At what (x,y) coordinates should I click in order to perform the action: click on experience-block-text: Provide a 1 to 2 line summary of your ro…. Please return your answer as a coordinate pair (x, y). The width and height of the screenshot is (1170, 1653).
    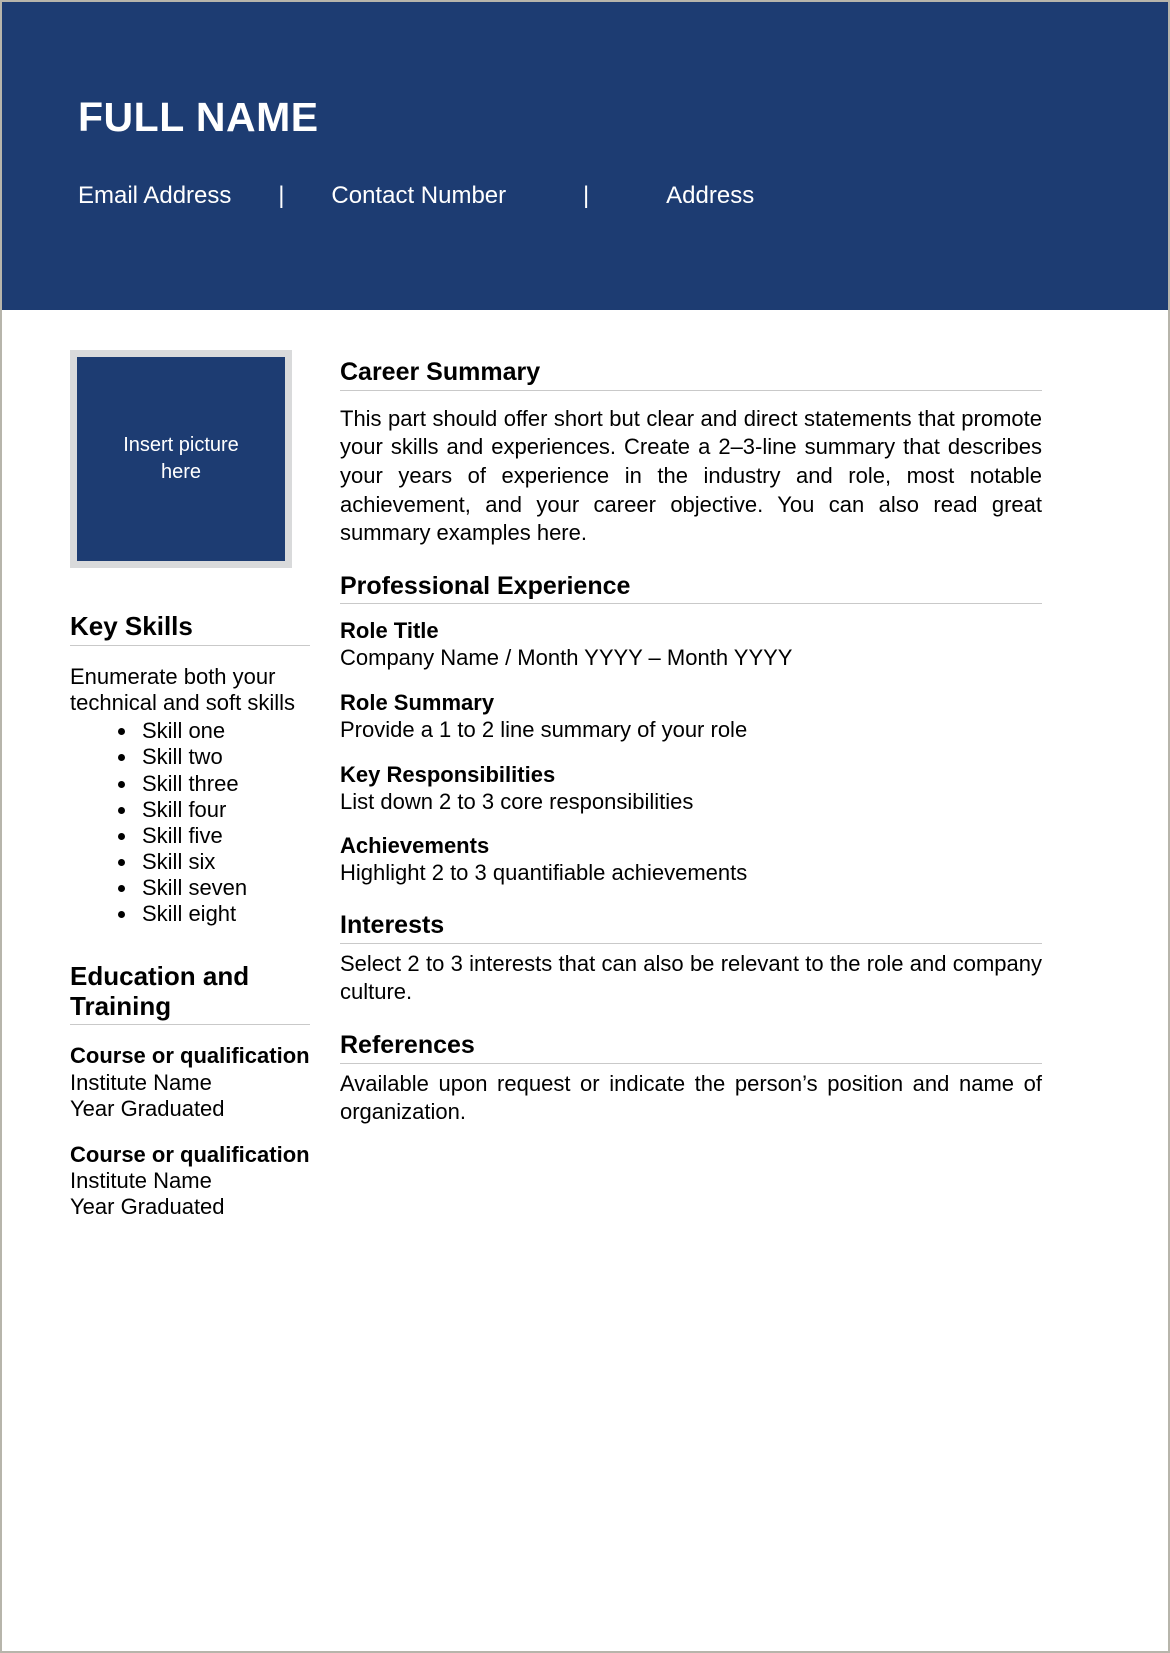
    Looking at the image, I should click on (544, 729).